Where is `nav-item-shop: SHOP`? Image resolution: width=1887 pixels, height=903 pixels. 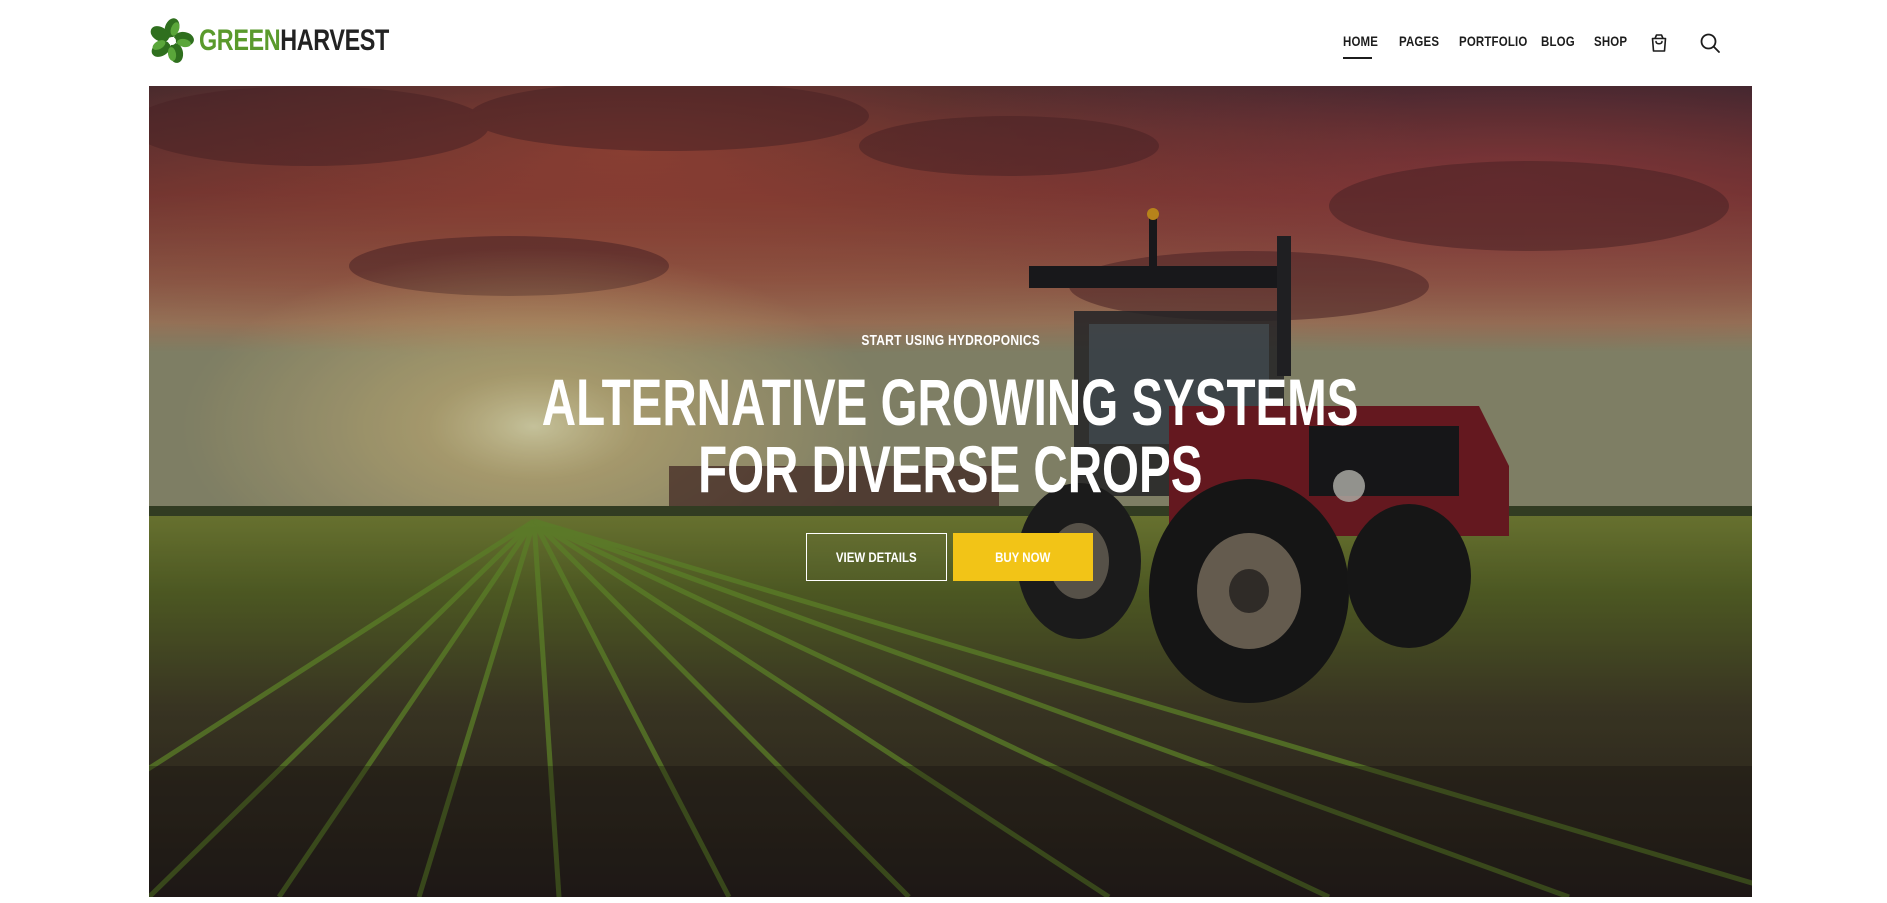
nav-item-shop: SHOP is located at coordinates (1610, 41).